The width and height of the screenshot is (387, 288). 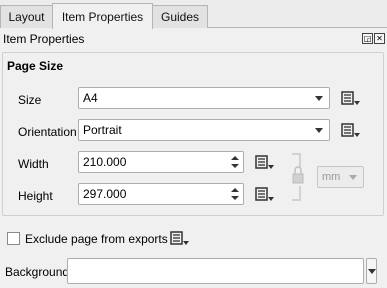 I want to click on background-label: Background, so click(x=37, y=272).